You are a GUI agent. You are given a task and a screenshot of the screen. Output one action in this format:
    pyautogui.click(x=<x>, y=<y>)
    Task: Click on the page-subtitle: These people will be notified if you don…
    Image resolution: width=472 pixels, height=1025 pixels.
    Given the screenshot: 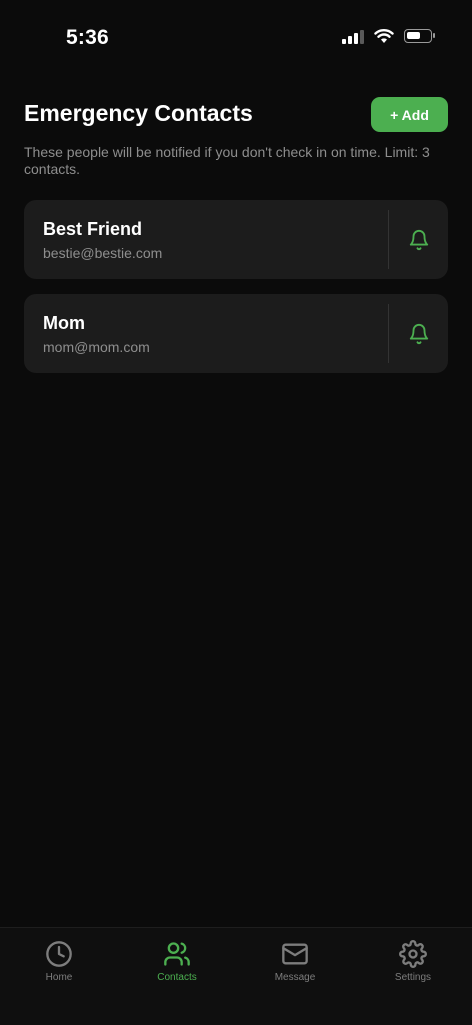 What is the action you would take?
    pyautogui.click(x=227, y=160)
    